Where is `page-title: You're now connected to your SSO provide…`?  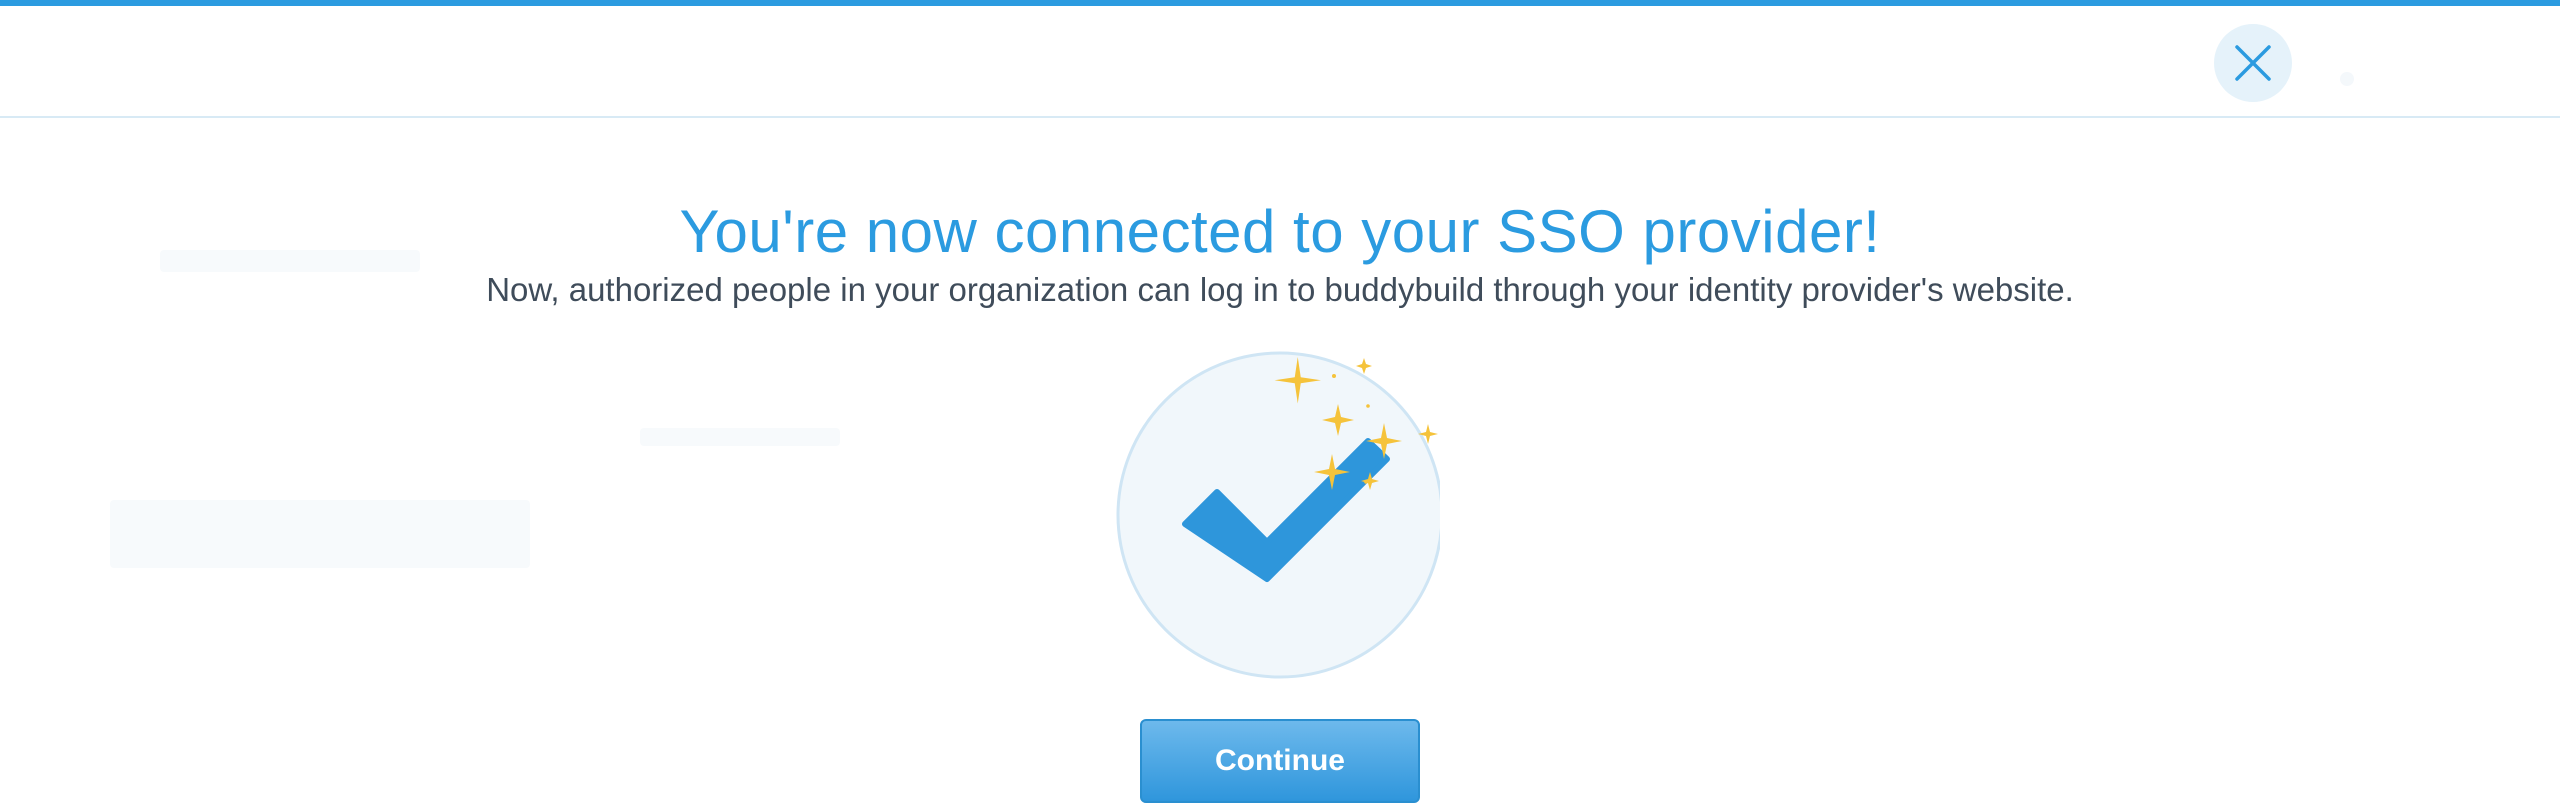 page-title: You're now connected to your SSO provide… is located at coordinates (1280, 231).